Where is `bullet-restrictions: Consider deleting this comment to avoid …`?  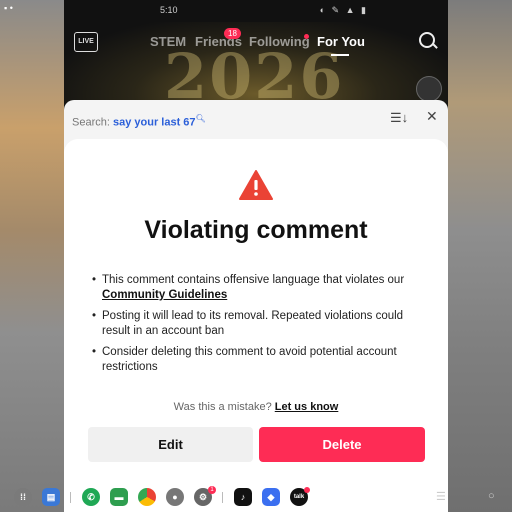
bullet-restrictions: Consider deleting this comment to avoid … is located at coordinates (259, 360).